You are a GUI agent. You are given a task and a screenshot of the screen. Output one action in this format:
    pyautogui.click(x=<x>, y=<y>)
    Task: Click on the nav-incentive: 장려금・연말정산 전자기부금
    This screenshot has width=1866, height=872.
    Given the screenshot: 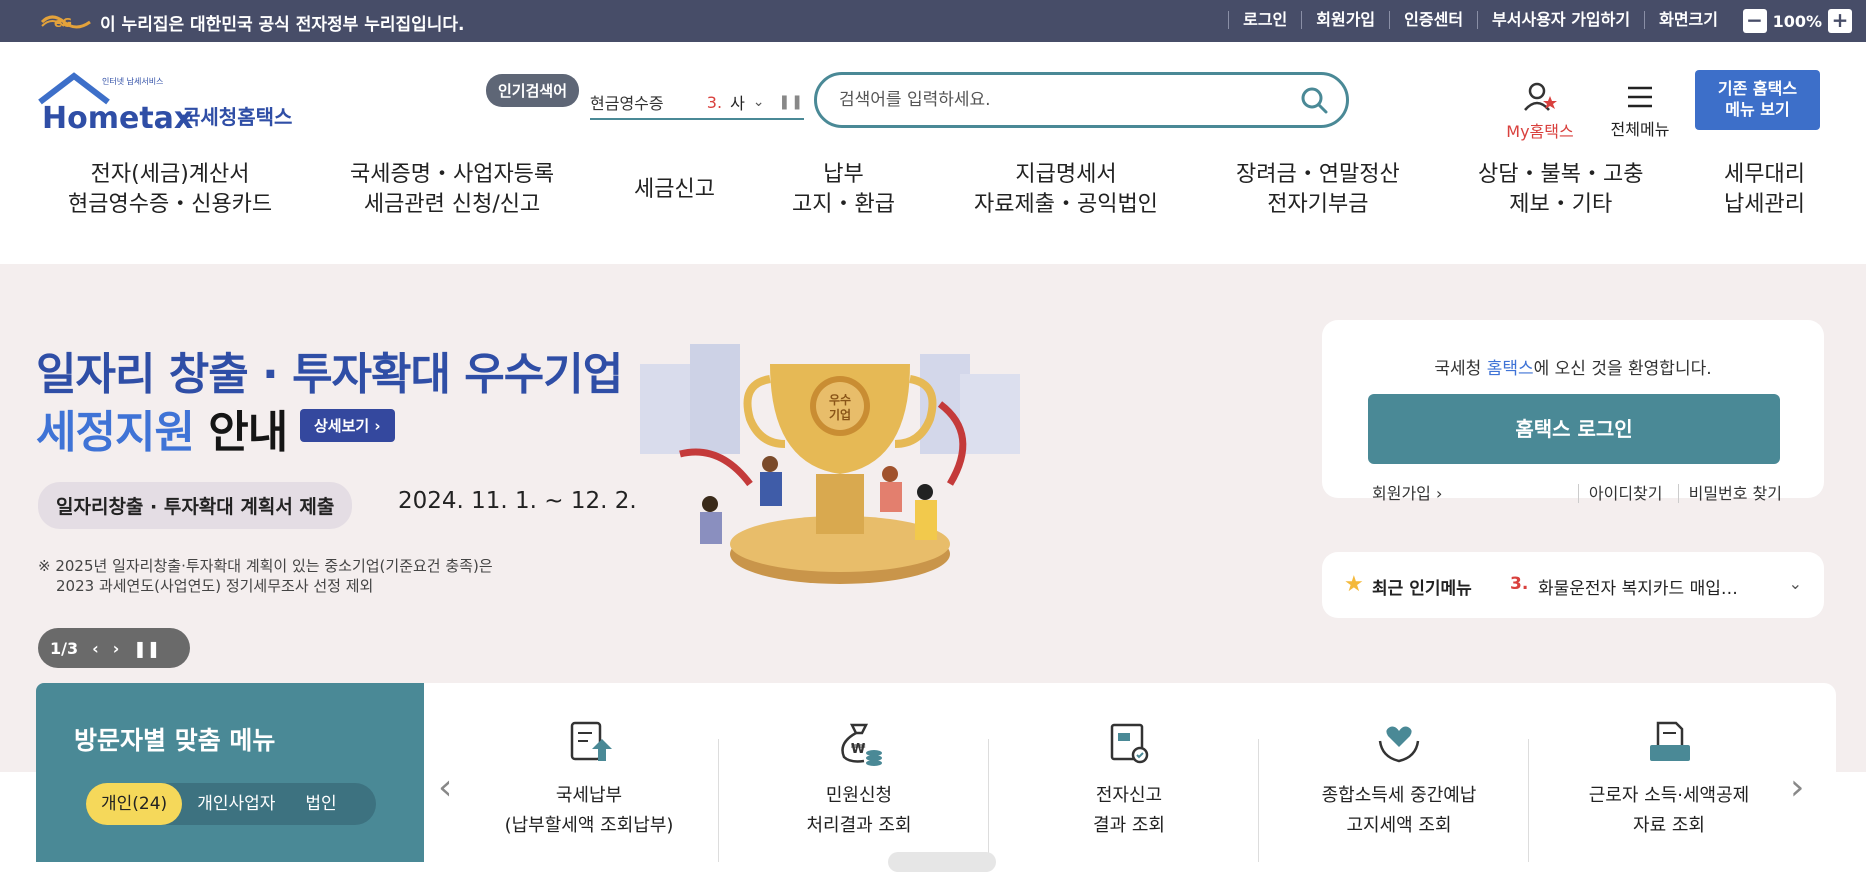 What is the action you would take?
    pyautogui.click(x=1318, y=190)
    